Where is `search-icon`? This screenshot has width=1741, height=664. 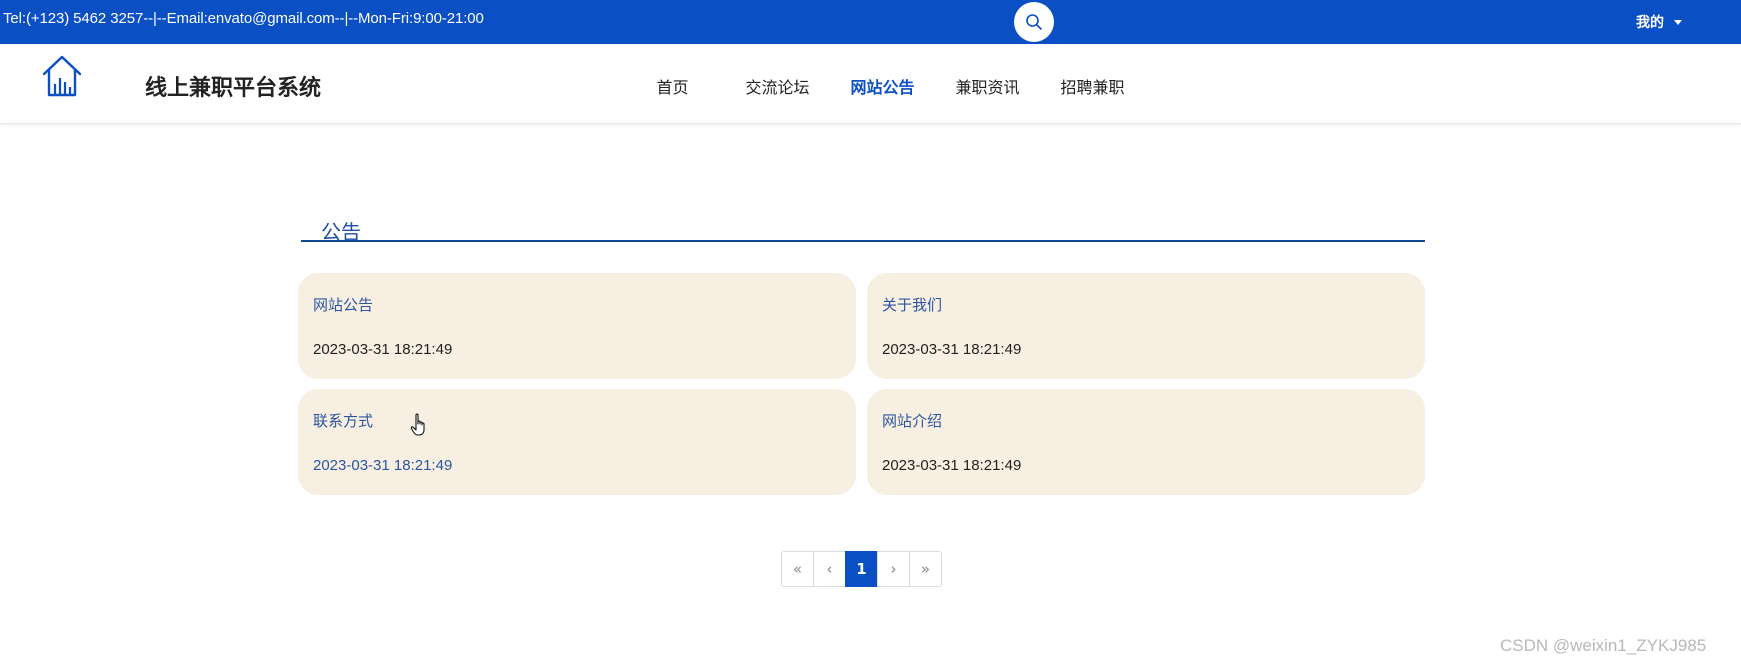 search-icon is located at coordinates (1034, 22).